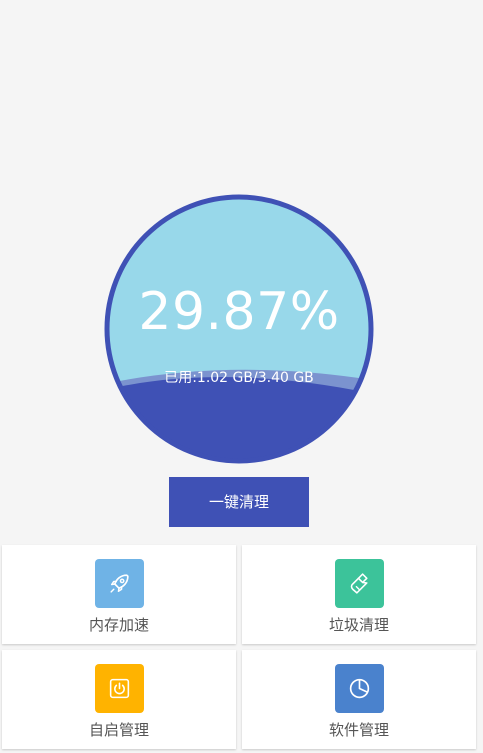 Image resolution: width=483 pixels, height=753 pixels. I want to click on tile-startup-manager: 自启管理, so click(119, 699).